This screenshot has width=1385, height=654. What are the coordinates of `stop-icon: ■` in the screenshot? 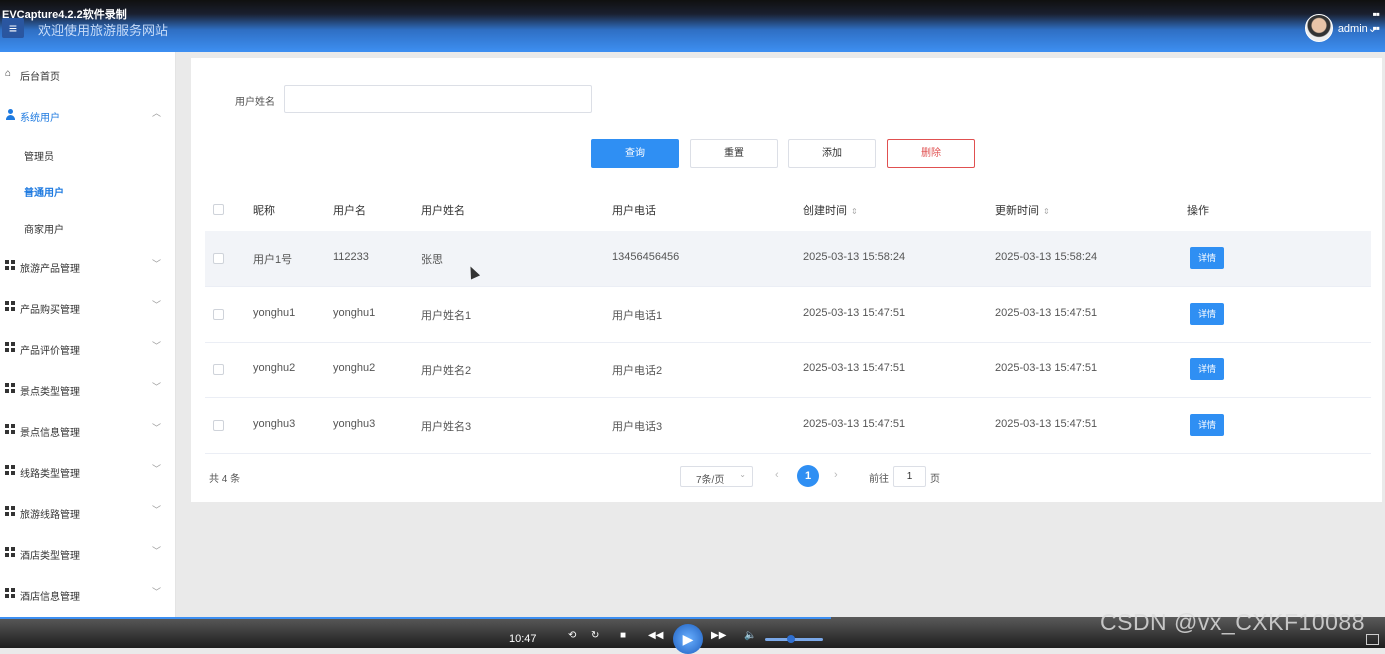 It's located at (623, 635).